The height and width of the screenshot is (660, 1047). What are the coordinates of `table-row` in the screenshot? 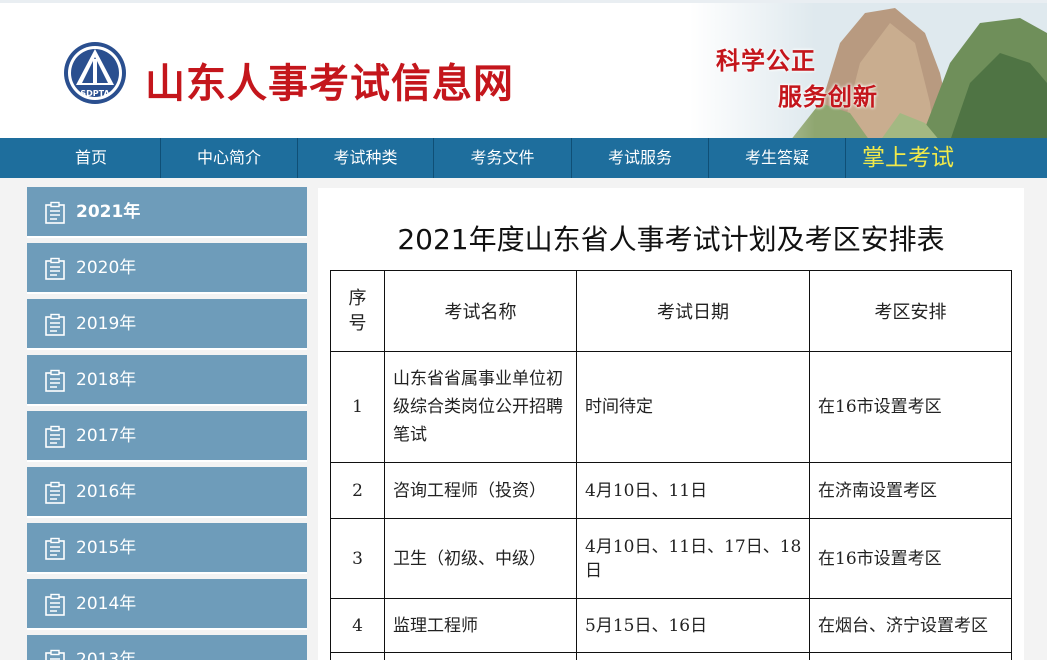 It's located at (671, 656).